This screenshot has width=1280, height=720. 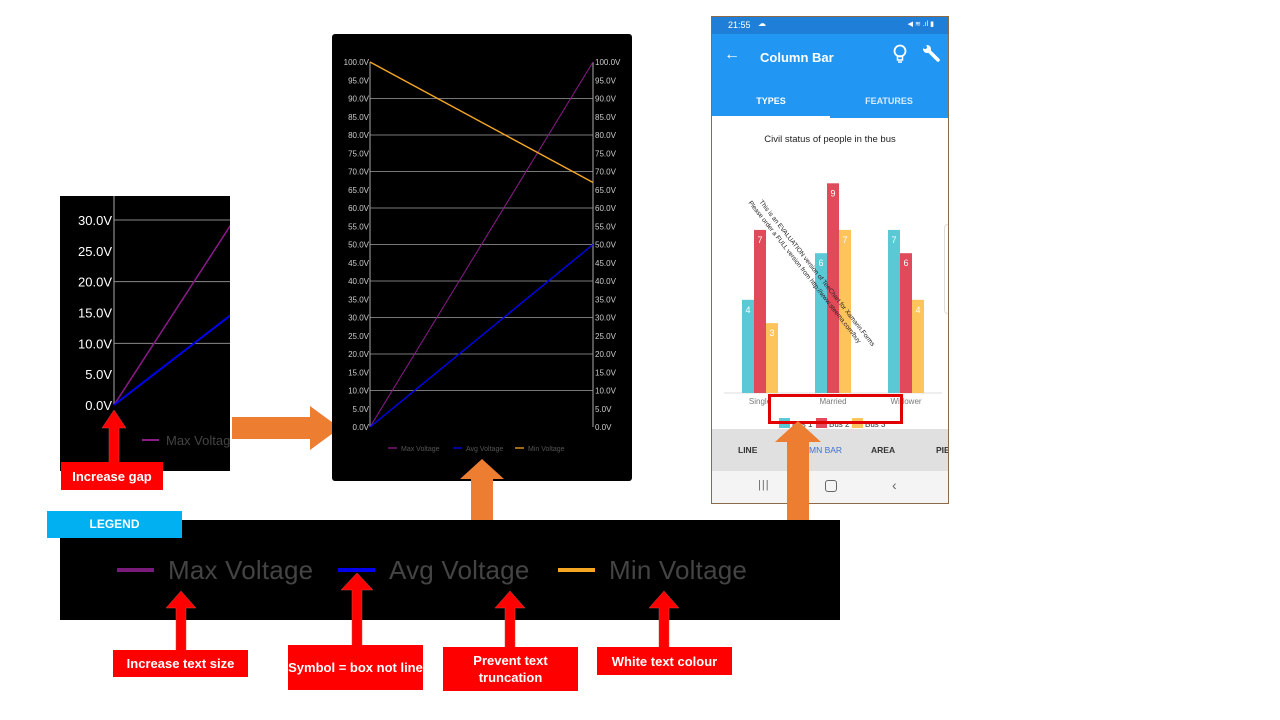 What do you see at coordinates (739, 25) in the screenshot?
I see `status-time: 21:55` at bounding box center [739, 25].